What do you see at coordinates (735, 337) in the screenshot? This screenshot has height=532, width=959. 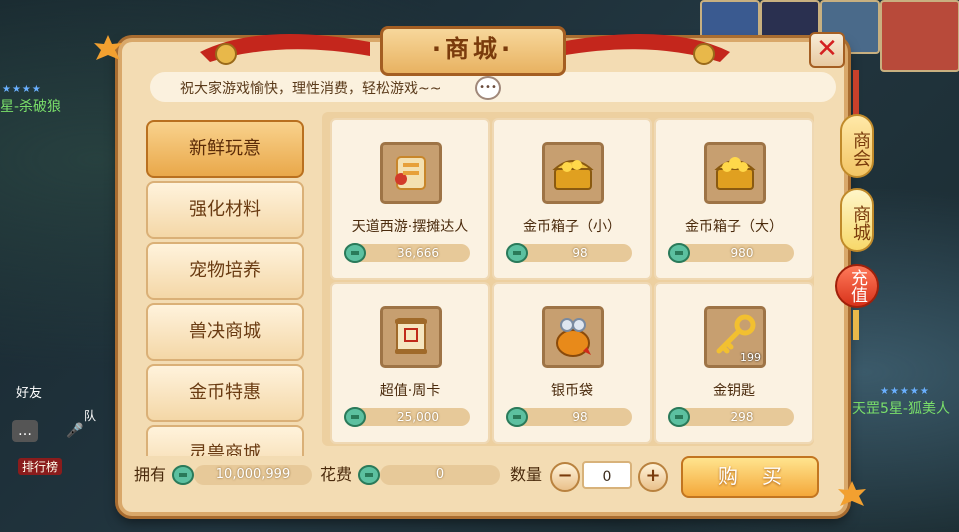 I see `gold-key-icon: 199` at bounding box center [735, 337].